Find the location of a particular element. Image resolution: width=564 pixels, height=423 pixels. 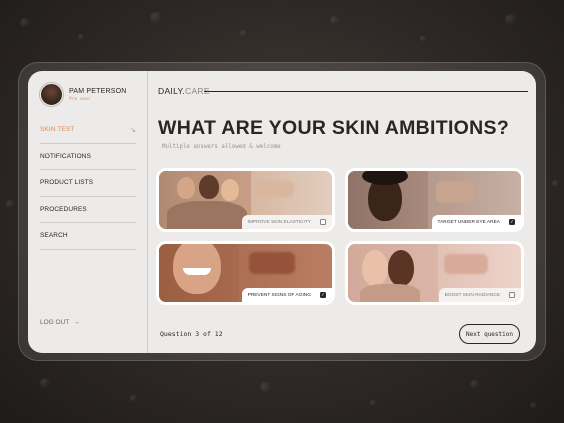

next-question-button: Next question is located at coordinates (489, 334).